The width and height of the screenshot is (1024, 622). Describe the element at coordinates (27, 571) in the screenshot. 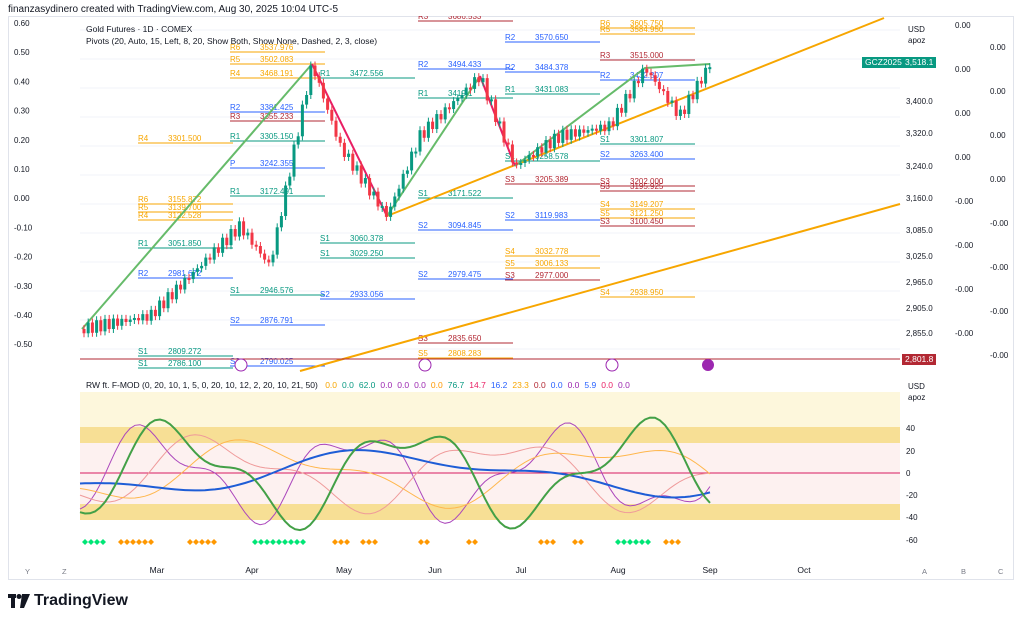

I see `corner-button: Y` at that location.